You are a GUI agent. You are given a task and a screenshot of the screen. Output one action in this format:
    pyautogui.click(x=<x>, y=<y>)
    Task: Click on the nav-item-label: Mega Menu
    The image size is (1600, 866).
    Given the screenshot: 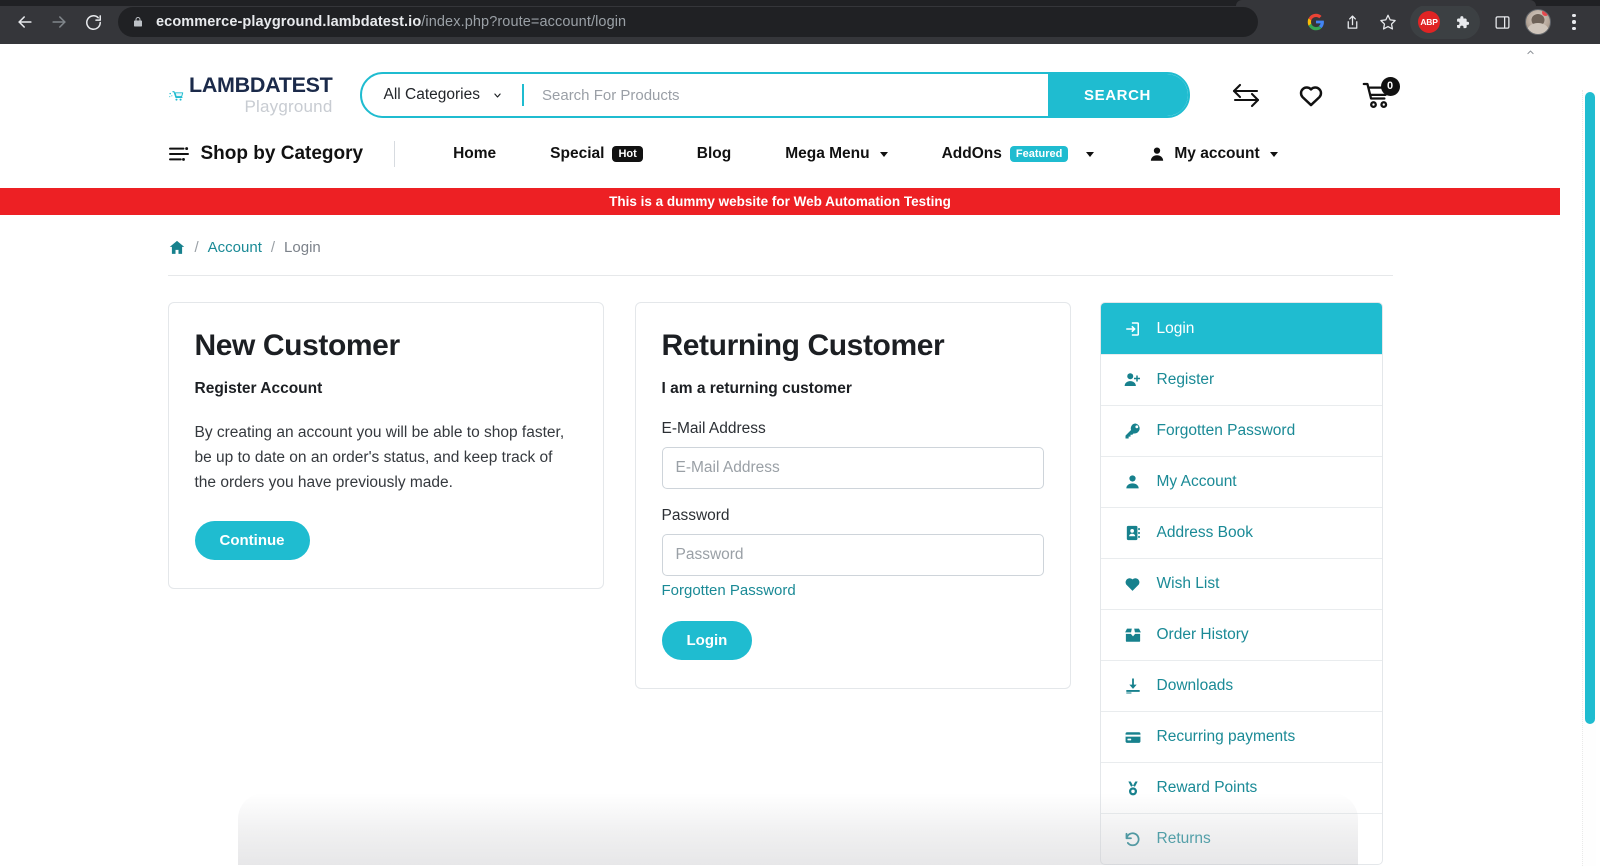 What is the action you would take?
    pyautogui.click(x=827, y=153)
    